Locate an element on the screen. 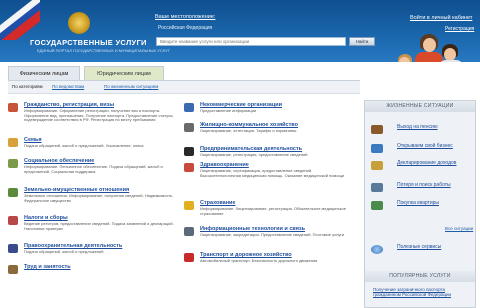 The height and width of the screenshot is (308, 480). housing-icon is located at coordinates (189, 127).